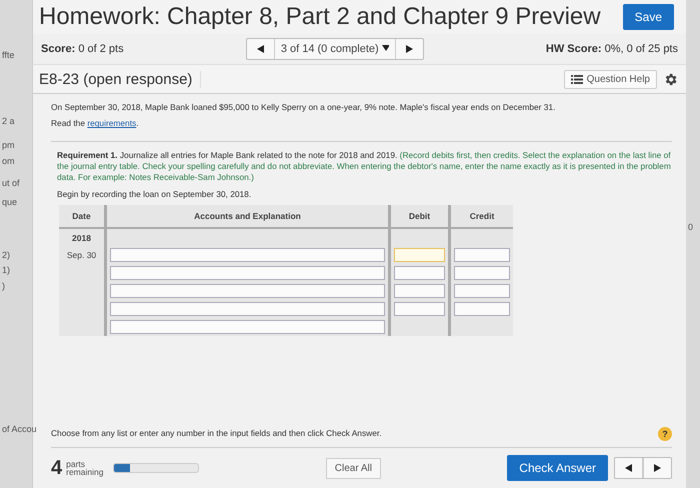 This screenshot has height=488, width=700. I want to click on left-triangle-icon, so click(628, 468).